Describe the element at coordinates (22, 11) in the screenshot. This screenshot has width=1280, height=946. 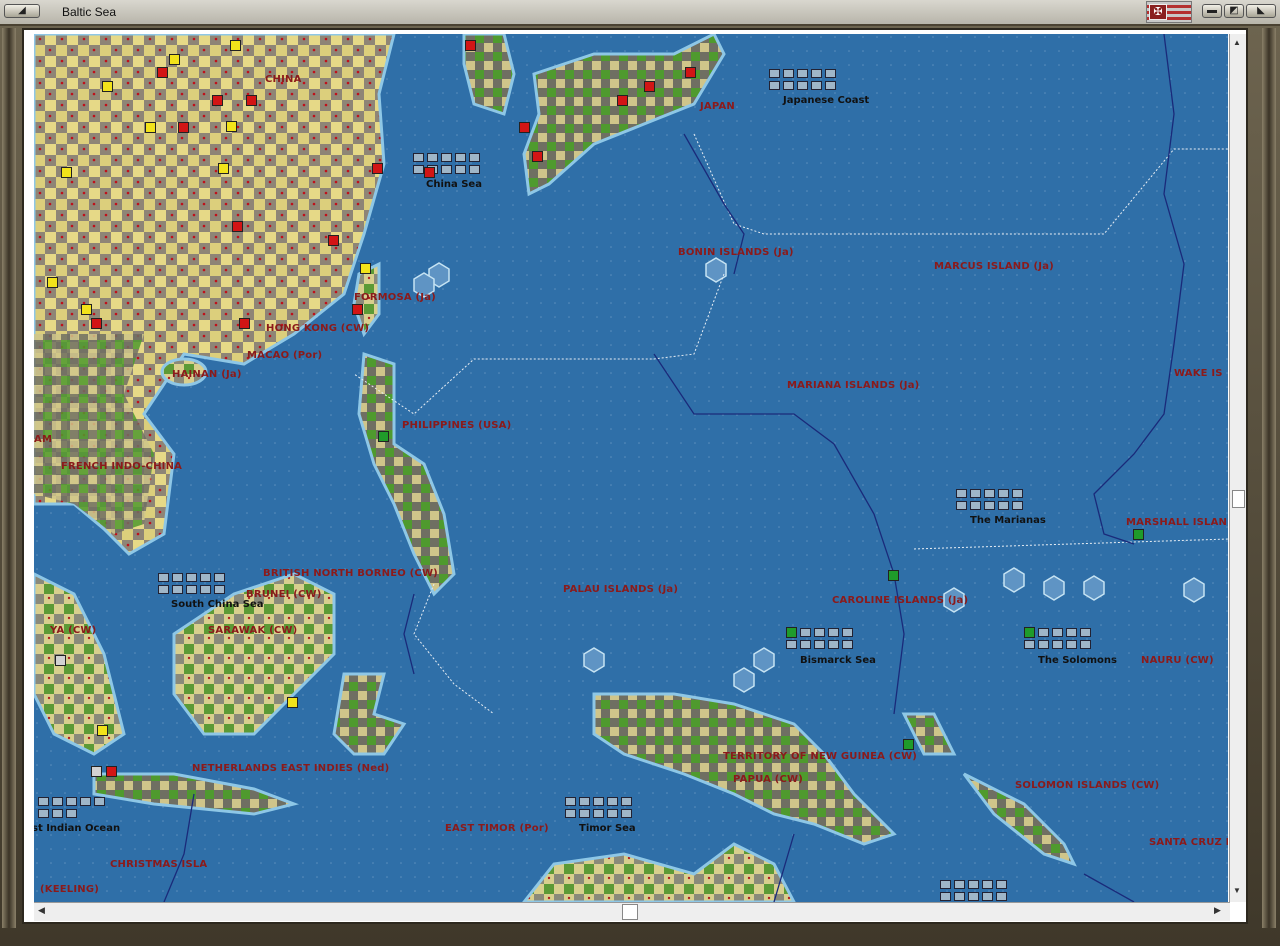
I see `window-menu-button: ◢` at that location.